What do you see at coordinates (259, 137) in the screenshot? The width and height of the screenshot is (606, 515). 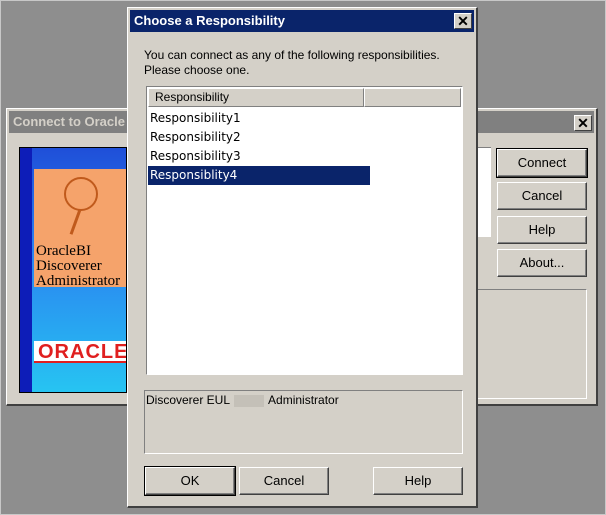 I see `list-item: Responsibility2` at bounding box center [259, 137].